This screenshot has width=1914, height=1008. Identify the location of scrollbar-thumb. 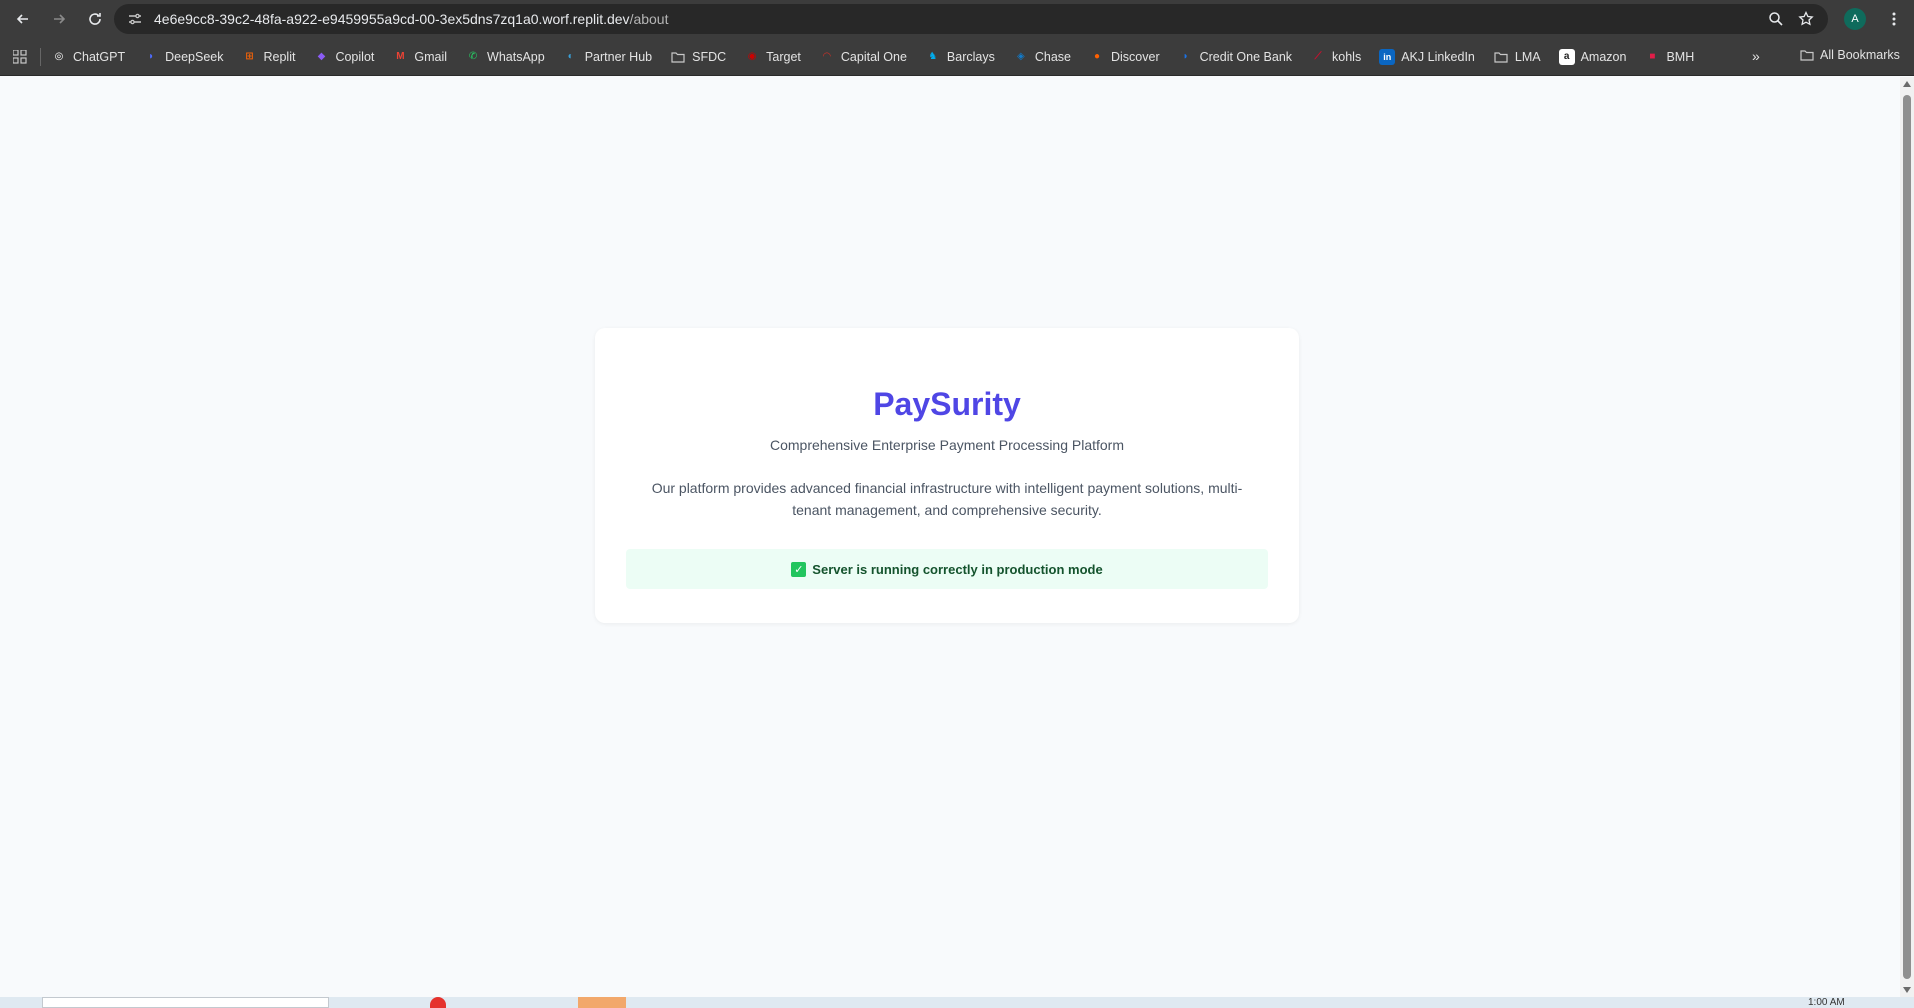
(1907, 537).